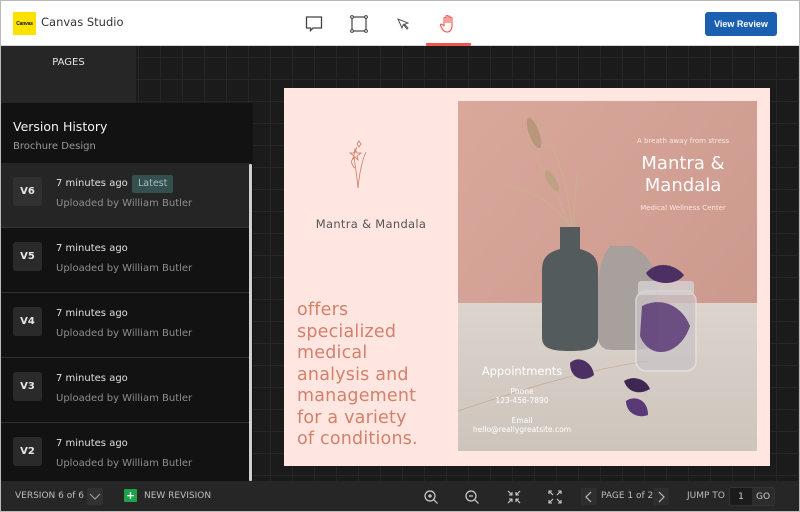 This screenshot has height=512, width=800. Describe the element at coordinates (347, 331) in the screenshot. I see `blurb-line: specialized` at that location.